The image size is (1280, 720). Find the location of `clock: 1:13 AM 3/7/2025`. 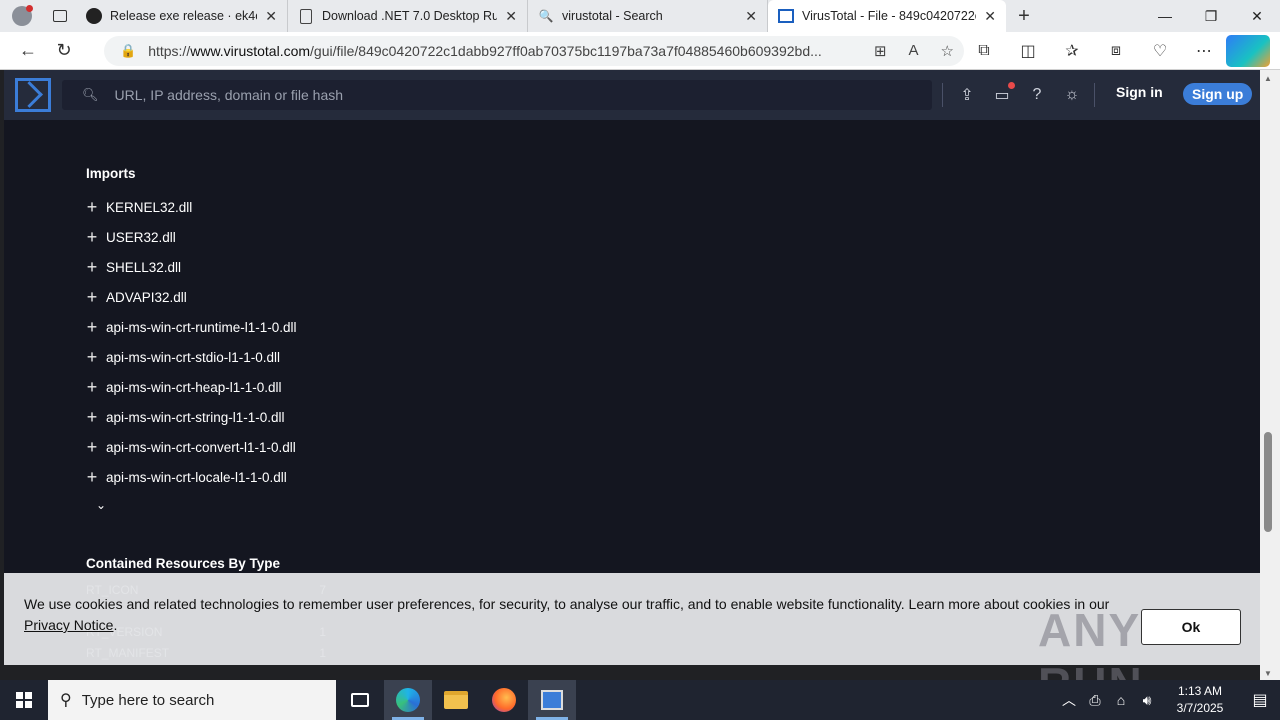

clock: 1:13 AM 3/7/2025 is located at coordinates (1200, 700).